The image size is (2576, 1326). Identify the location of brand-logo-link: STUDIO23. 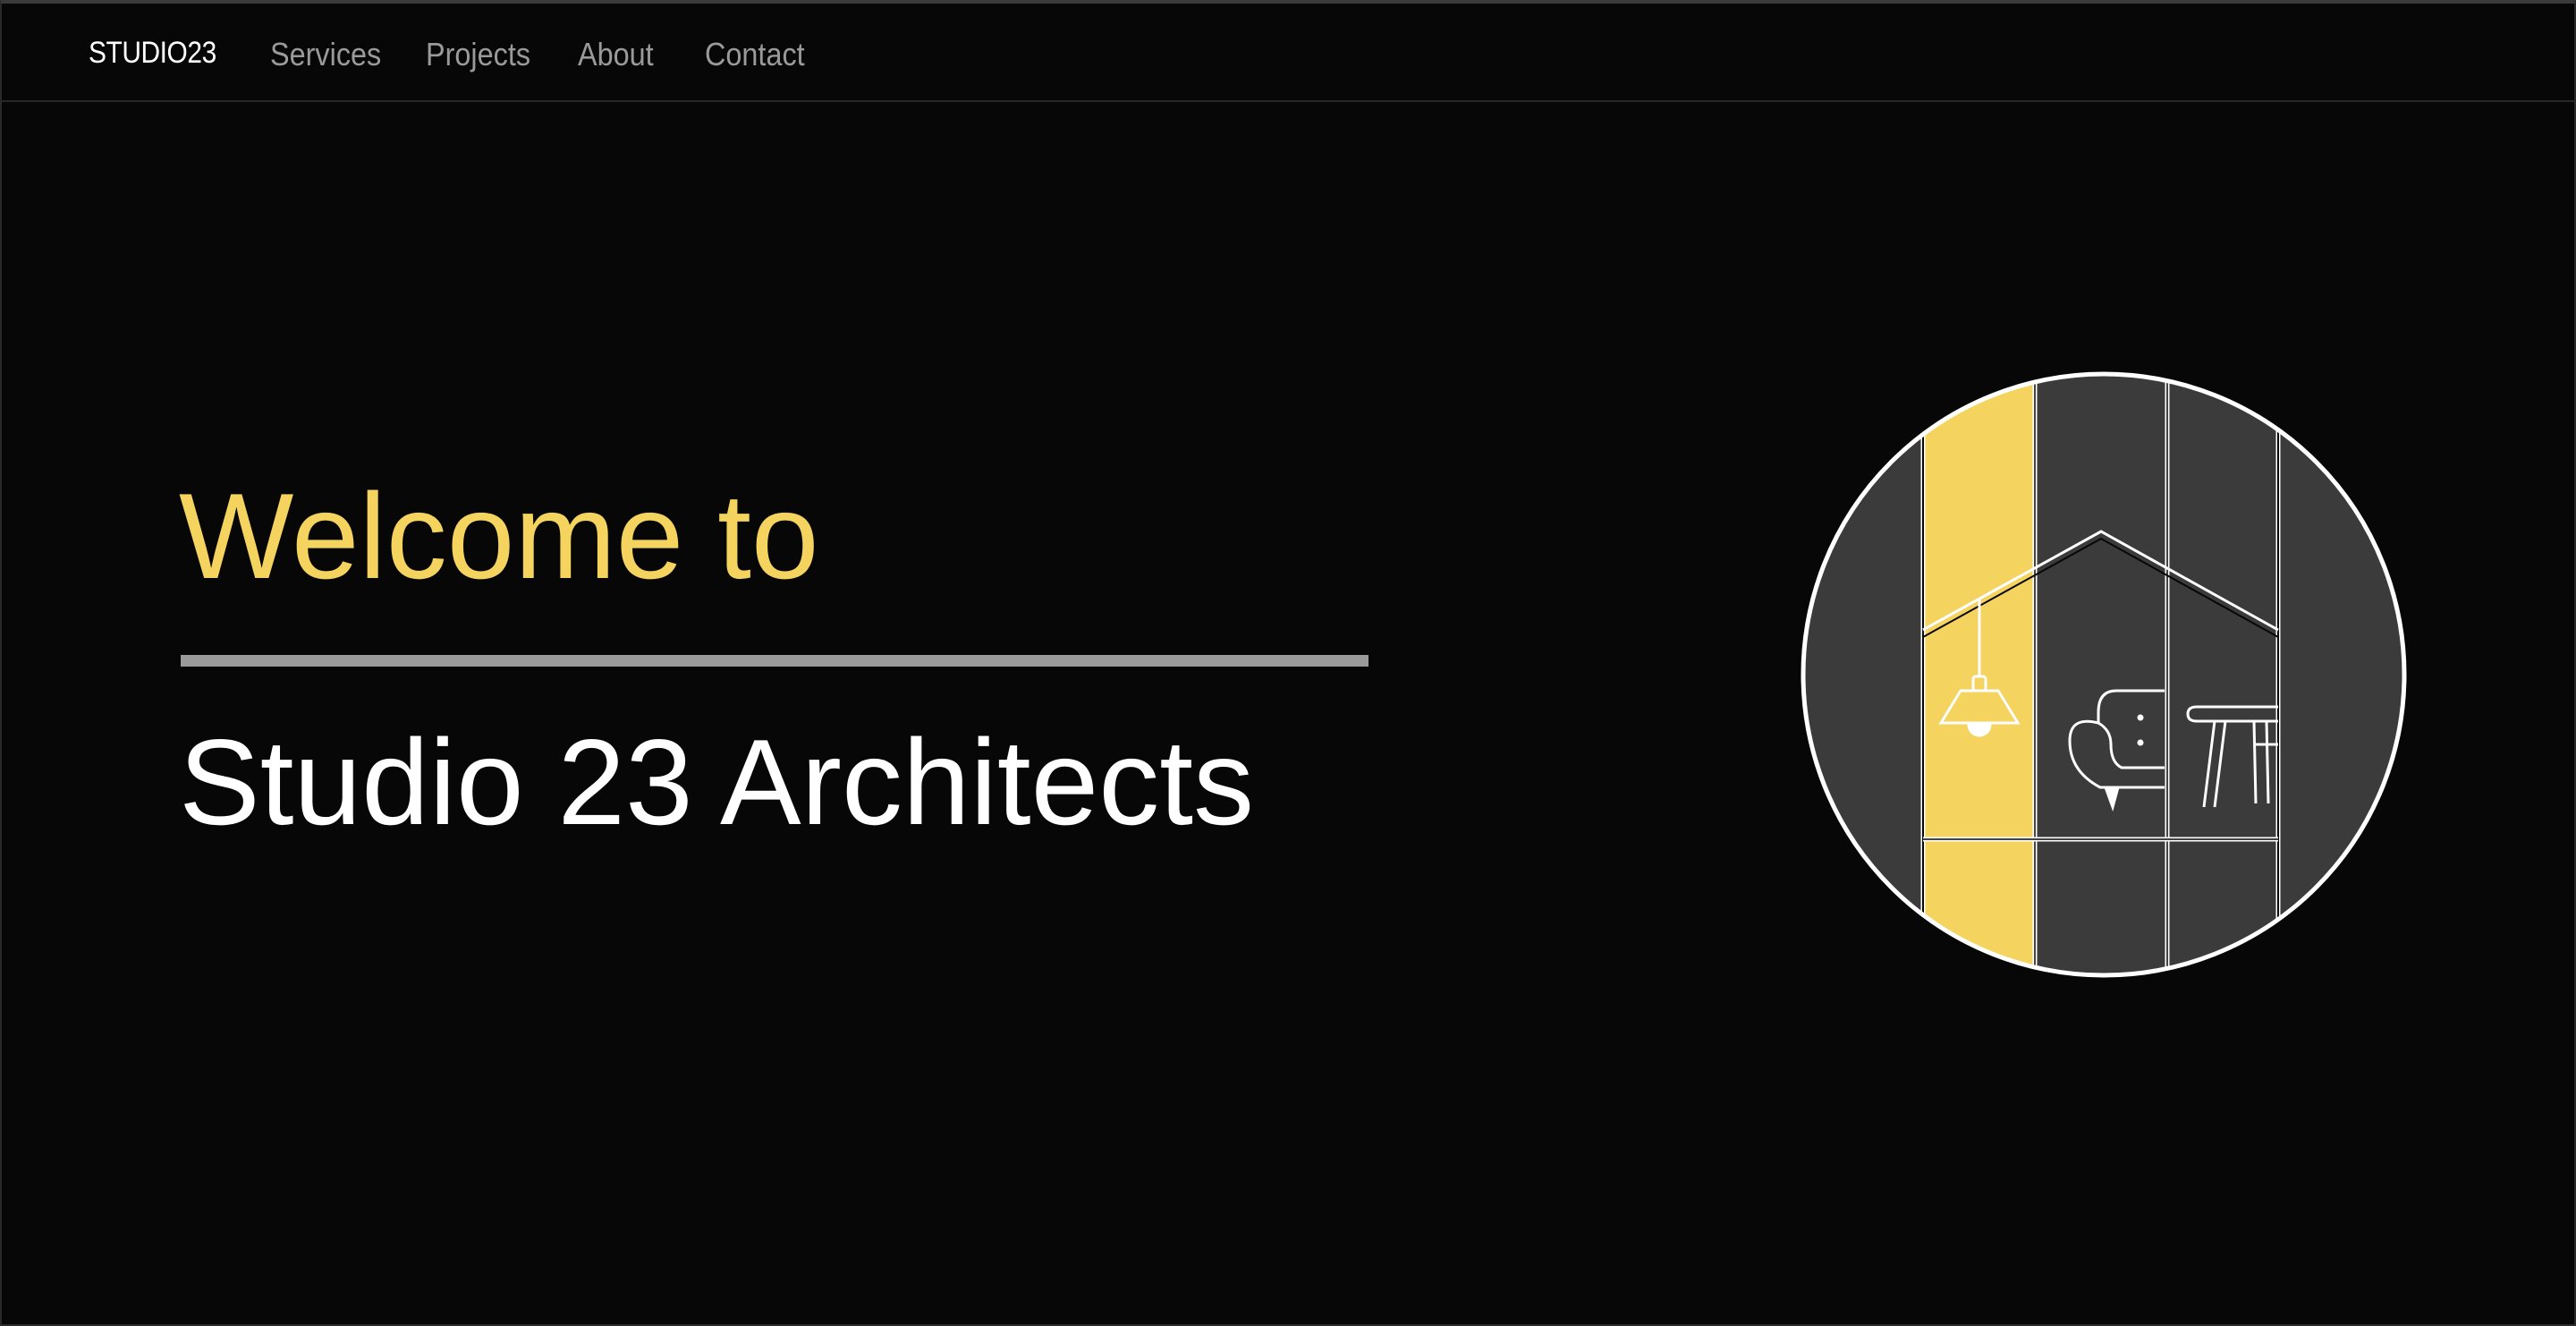
(152, 53).